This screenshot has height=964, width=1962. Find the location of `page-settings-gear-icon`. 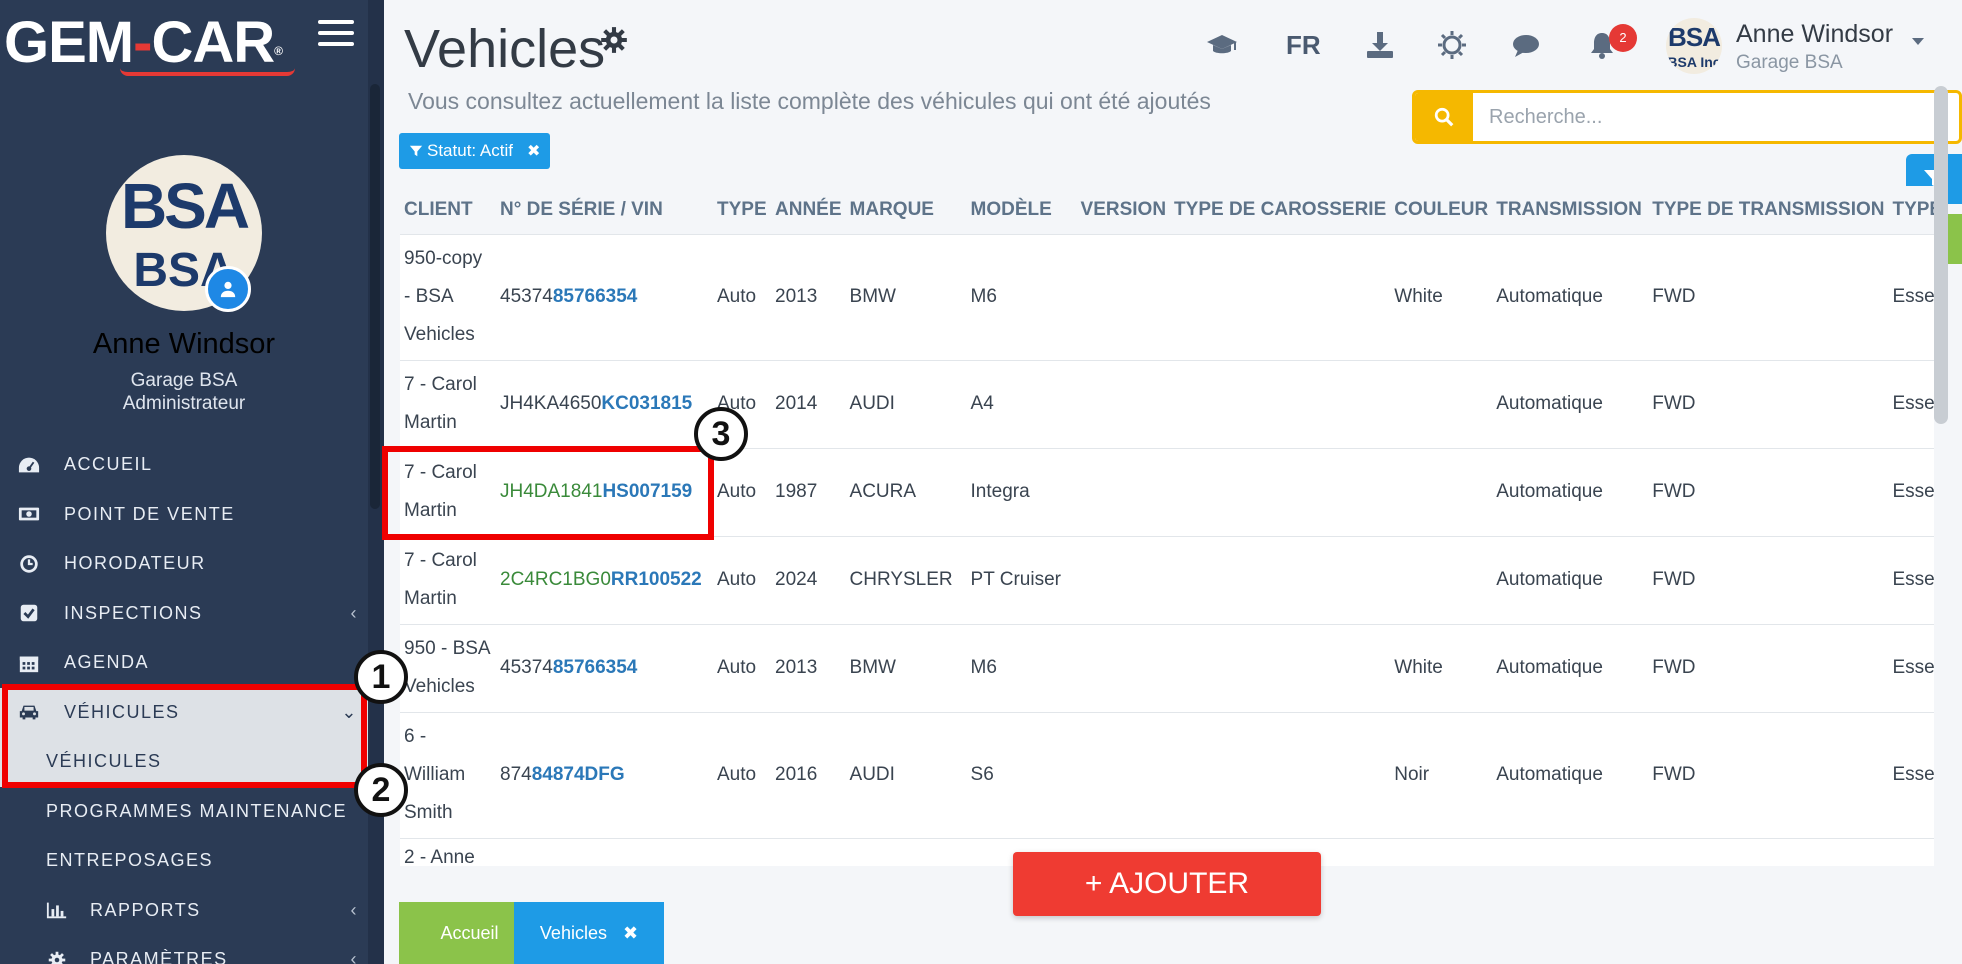

page-settings-gear-icon is located at coordinates (614, 40).